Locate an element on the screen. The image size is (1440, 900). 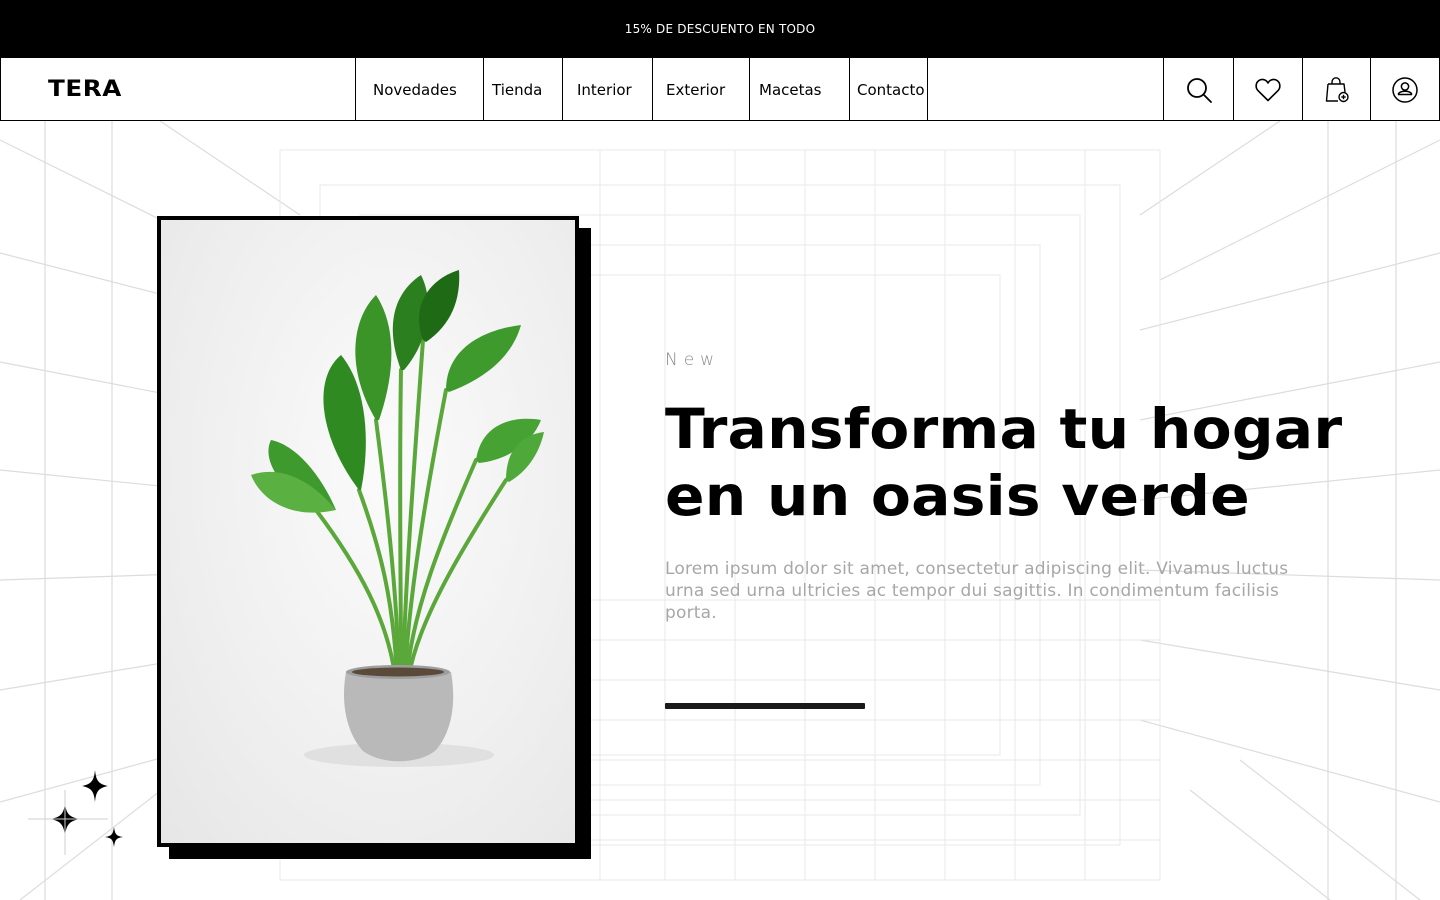
nav-item-label: Contacto is located at coordinates (891, 89).